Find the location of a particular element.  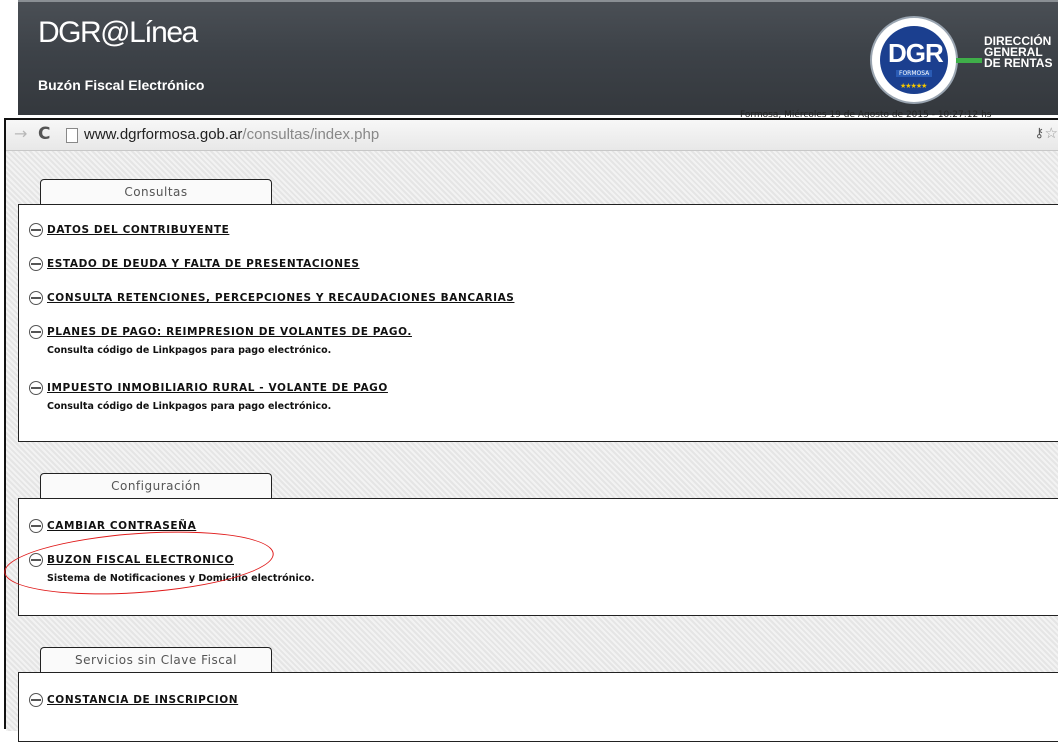

link-cambiar-contrasena: CAMBIAR CONTRASEÑA is located at coordinates (121, 526).